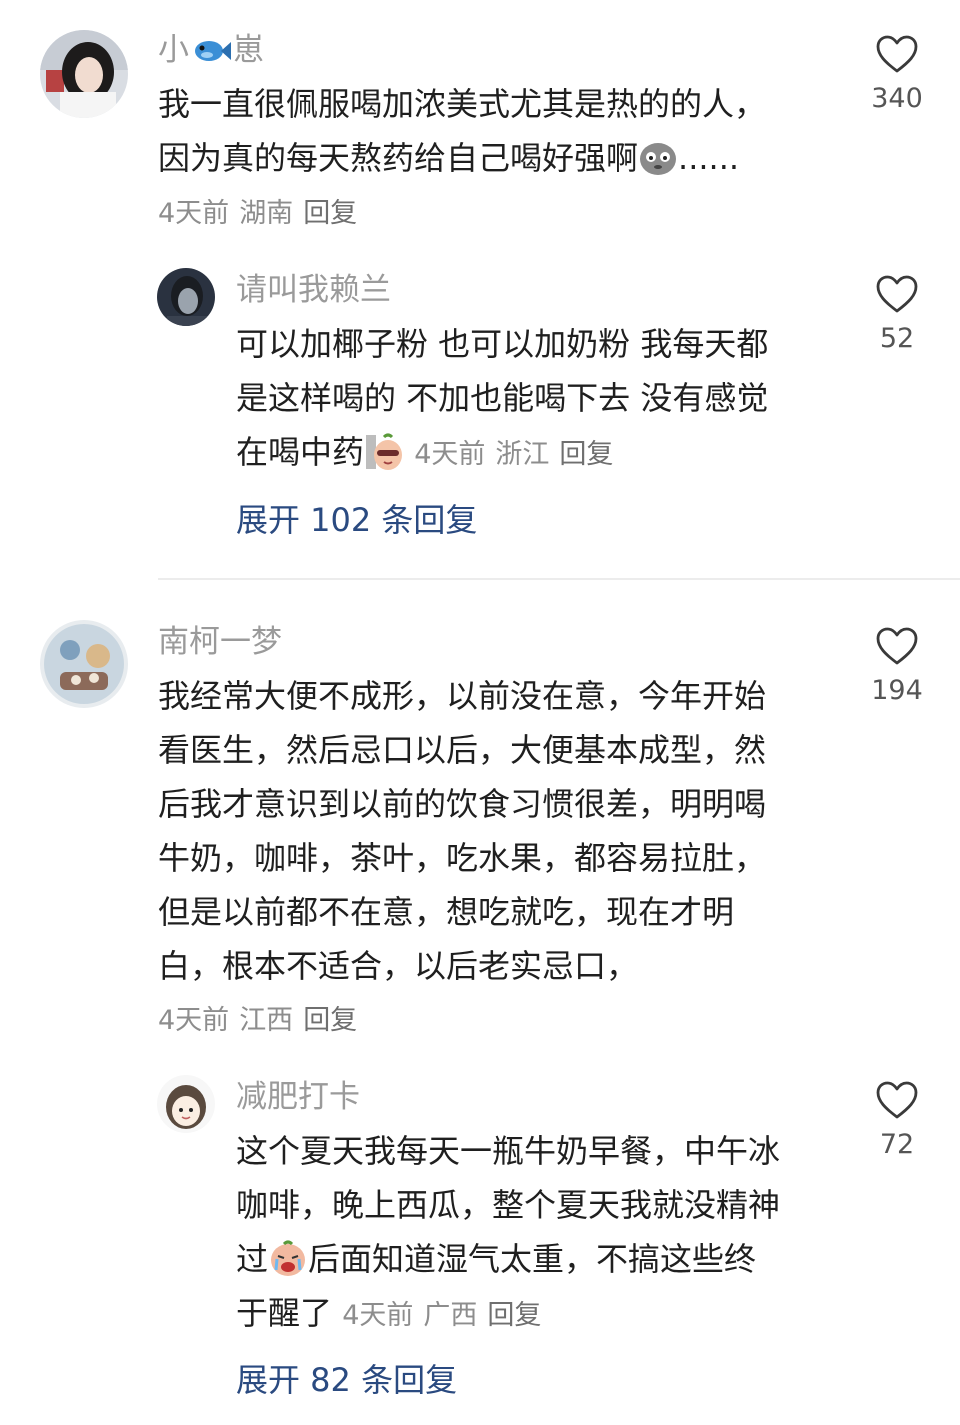 This screenshot has height=1425, width=960. Describe the element at coordinates (522, 454) in the screenshot. I see `reply-location: 浙江` at that location.